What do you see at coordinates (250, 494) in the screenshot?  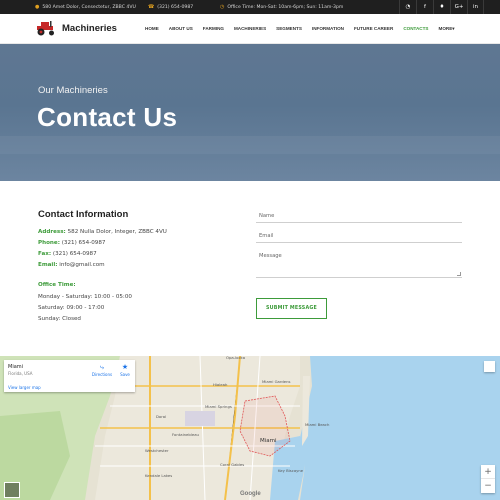 I see `google-logo: Google` at bounding box center [250, 494].